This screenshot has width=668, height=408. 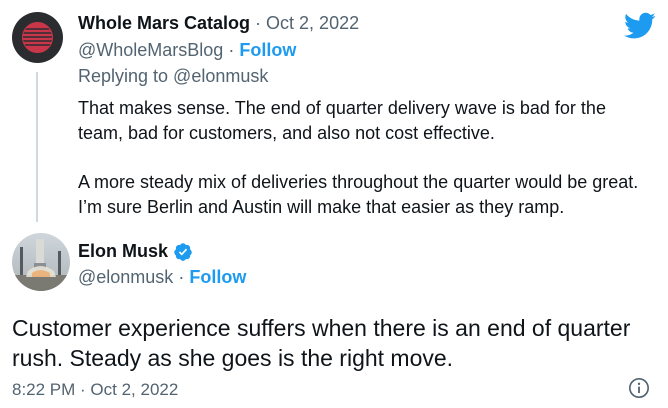 What do you see at coordinates (307, 23) in the screenshot?
I see `reply-date: · Oct 2, 2022` at bounding box center [307, 23].